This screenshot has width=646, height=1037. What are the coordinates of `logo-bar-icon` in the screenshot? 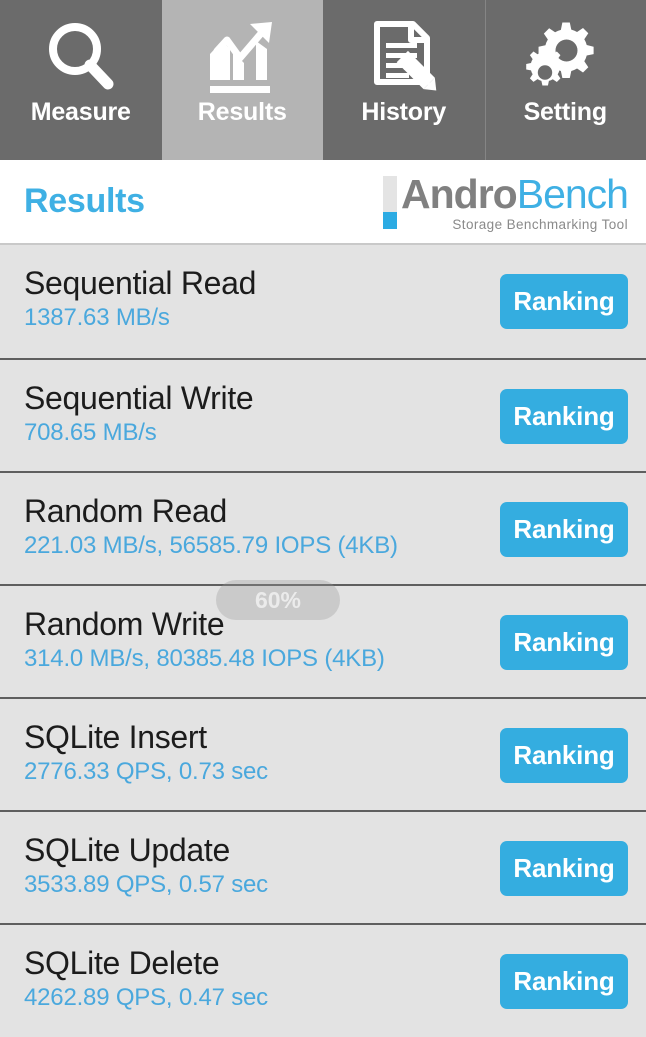 It's located at (390, 202).